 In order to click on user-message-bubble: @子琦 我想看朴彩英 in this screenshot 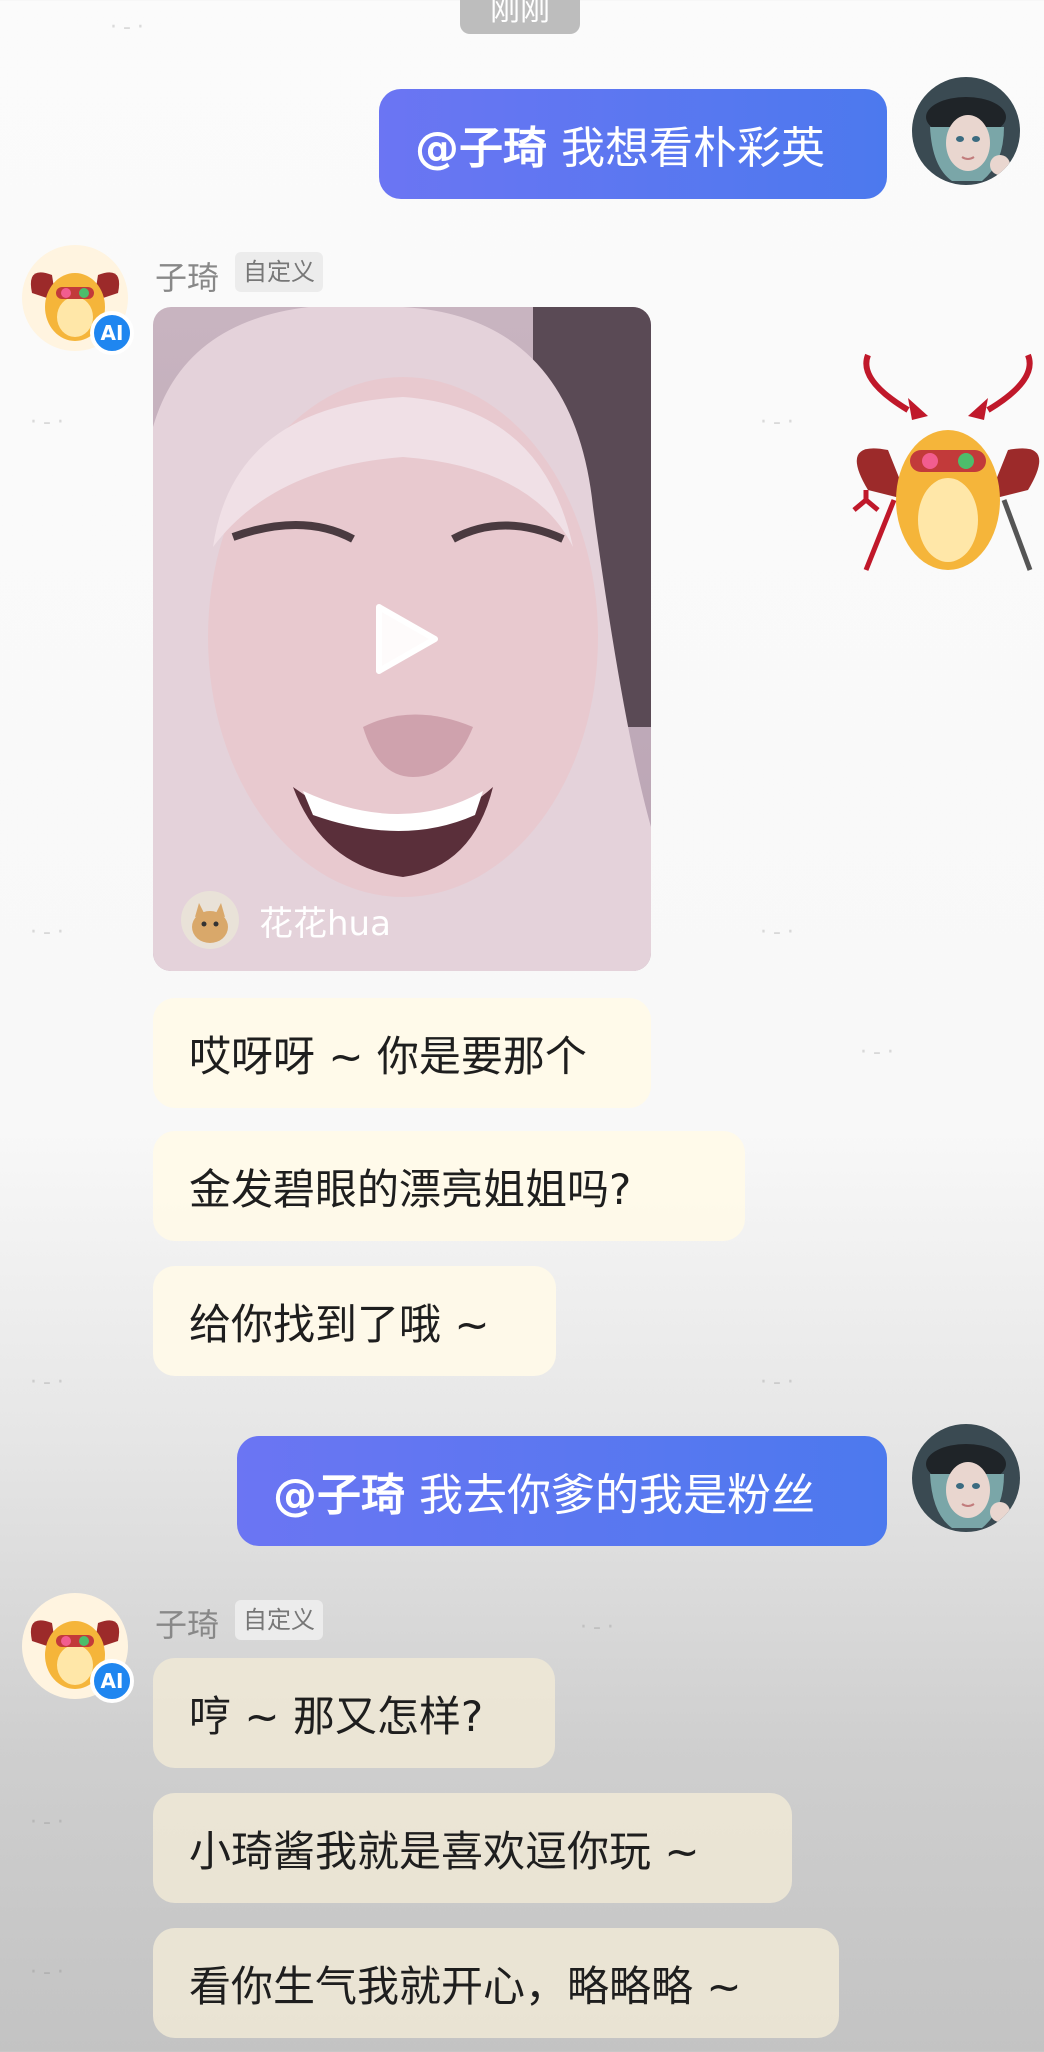, I will do `click(633, 144)`.